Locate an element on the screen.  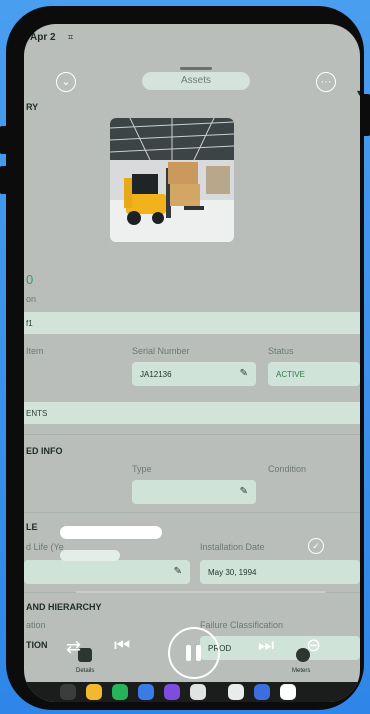
installation-date-field: May 30, 1994 is located at coordinates (280, 572).